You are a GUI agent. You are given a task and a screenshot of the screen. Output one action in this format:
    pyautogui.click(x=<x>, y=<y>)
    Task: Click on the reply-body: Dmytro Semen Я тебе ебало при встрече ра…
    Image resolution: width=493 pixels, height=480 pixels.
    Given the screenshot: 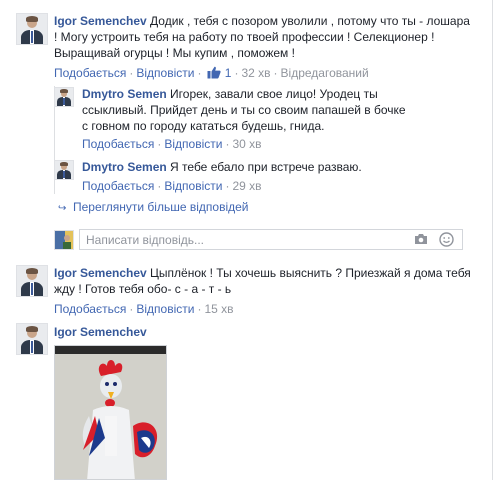 What is the action you would take?
    pyautogui.click(x=272, y=167)
    